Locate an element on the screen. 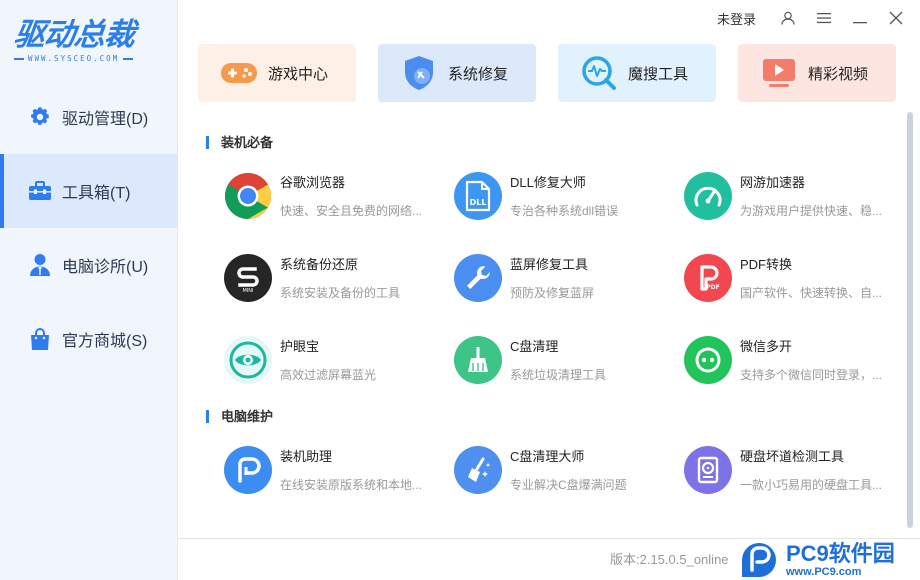  gear-icon is located at coordinates (40, 117).